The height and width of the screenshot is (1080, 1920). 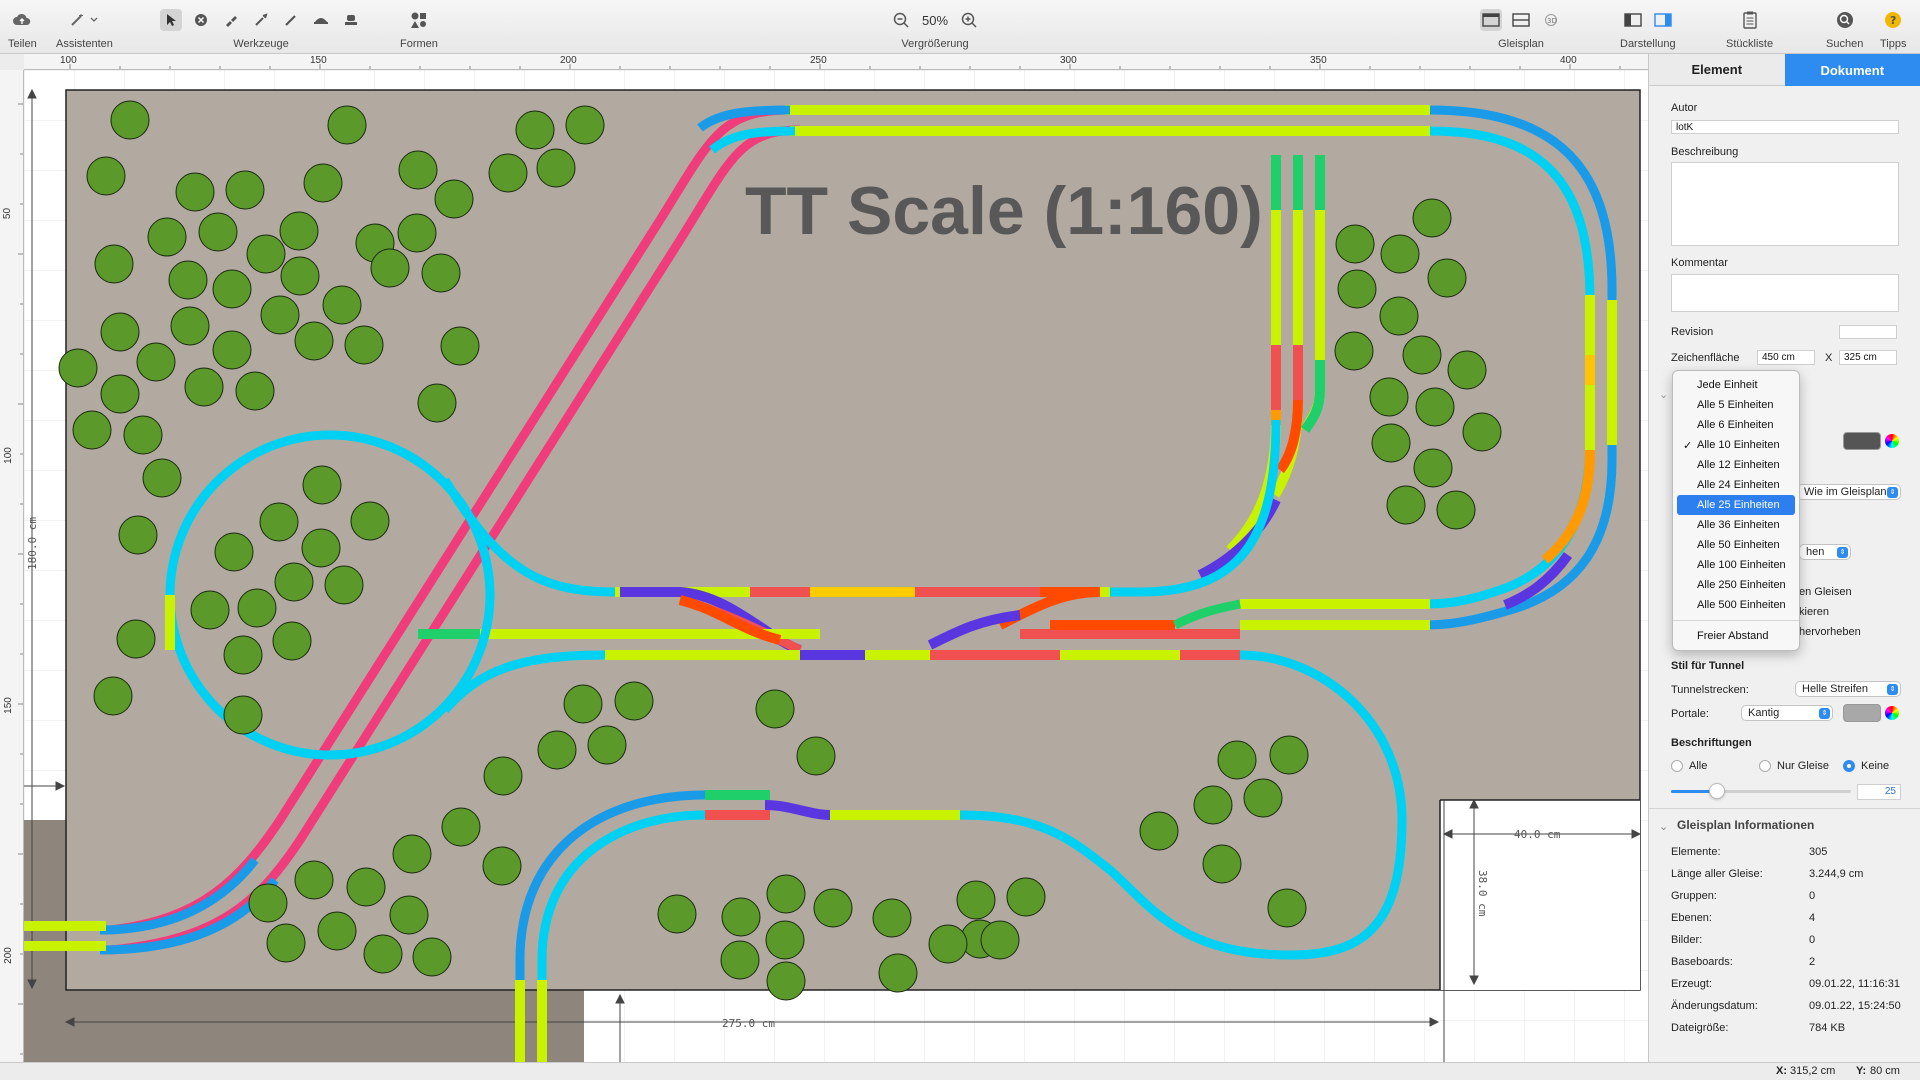 I want to click on search-group: Suchen, so click(x=1844, y=28).